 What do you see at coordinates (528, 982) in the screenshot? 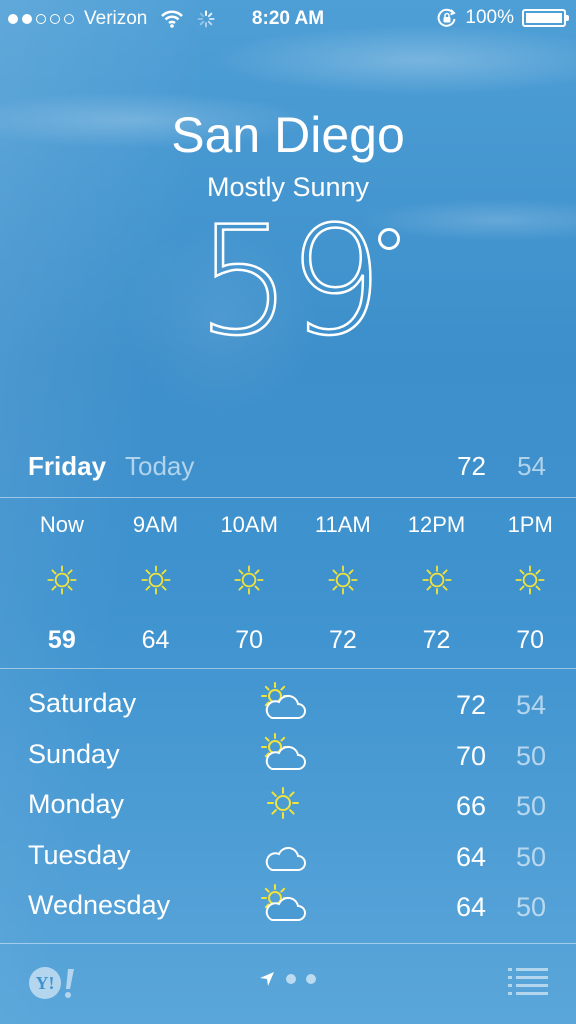
I see `city-list-icon` at bounding box center [528, 982].